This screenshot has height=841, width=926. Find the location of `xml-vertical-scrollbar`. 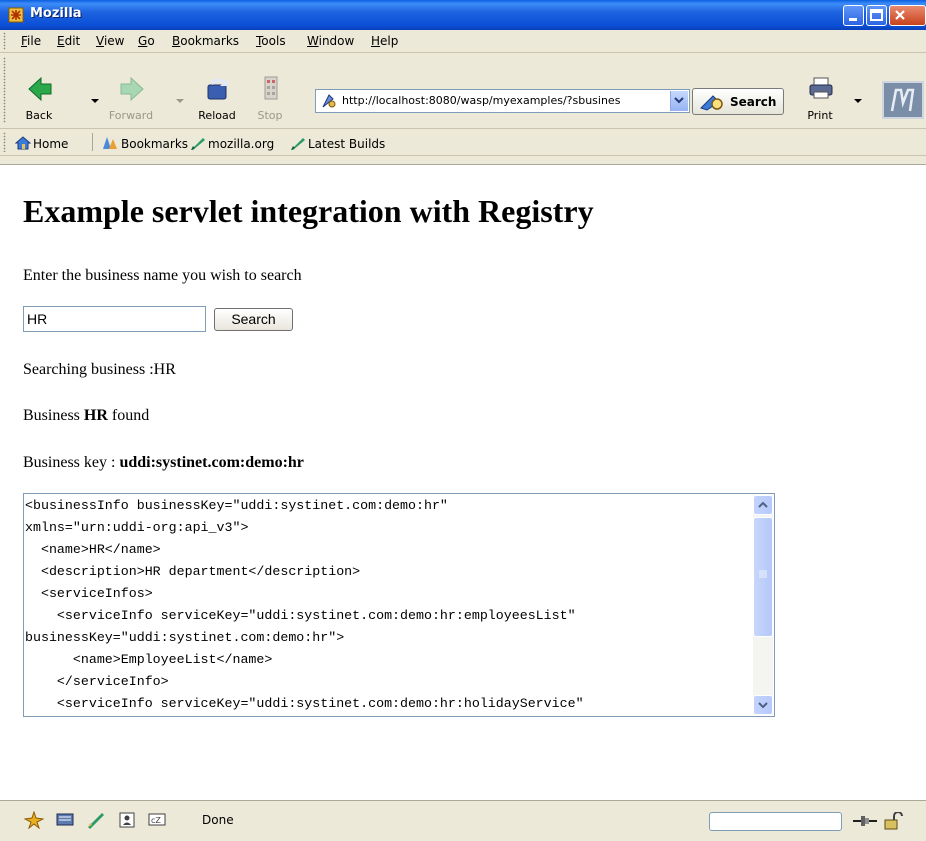

xml-vertical-scrollbar is located at coordinates (763, 605).